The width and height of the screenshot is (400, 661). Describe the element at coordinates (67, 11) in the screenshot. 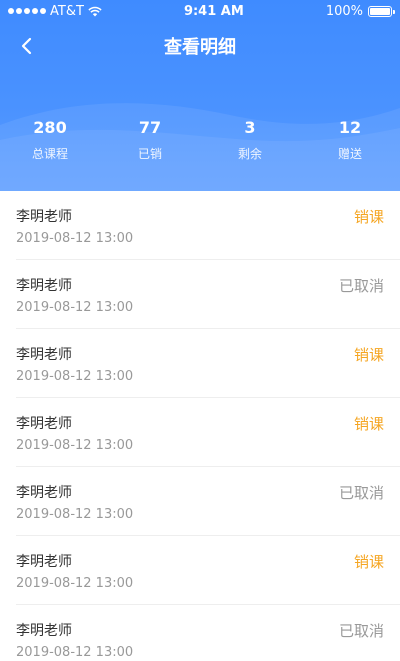

I see `carrier-label: AT&T` at that location.